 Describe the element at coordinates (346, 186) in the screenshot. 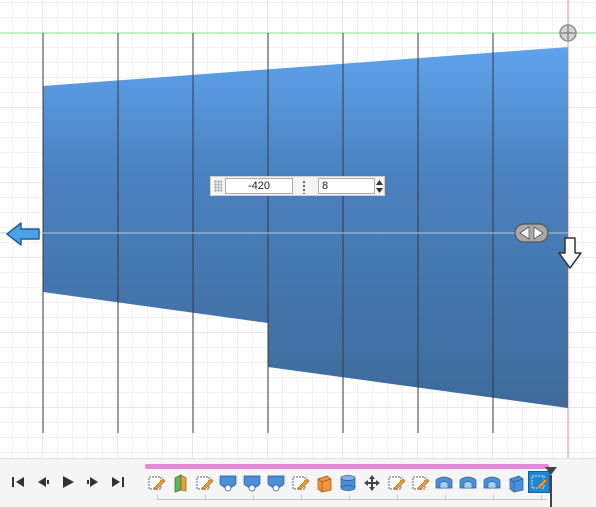

I see `angle-input` at that location.